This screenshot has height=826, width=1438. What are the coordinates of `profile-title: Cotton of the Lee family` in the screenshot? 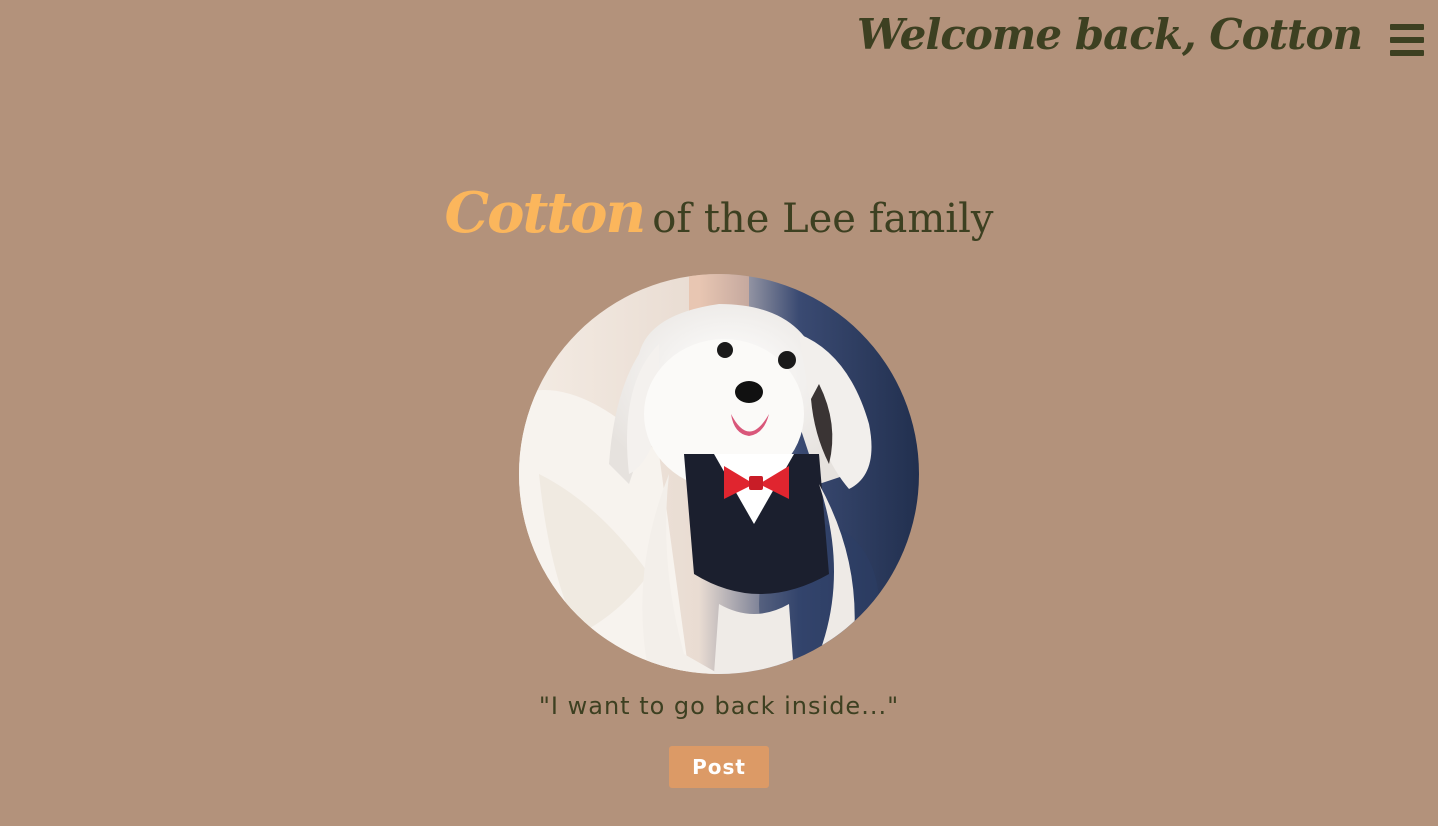 It's located at (719, 213).